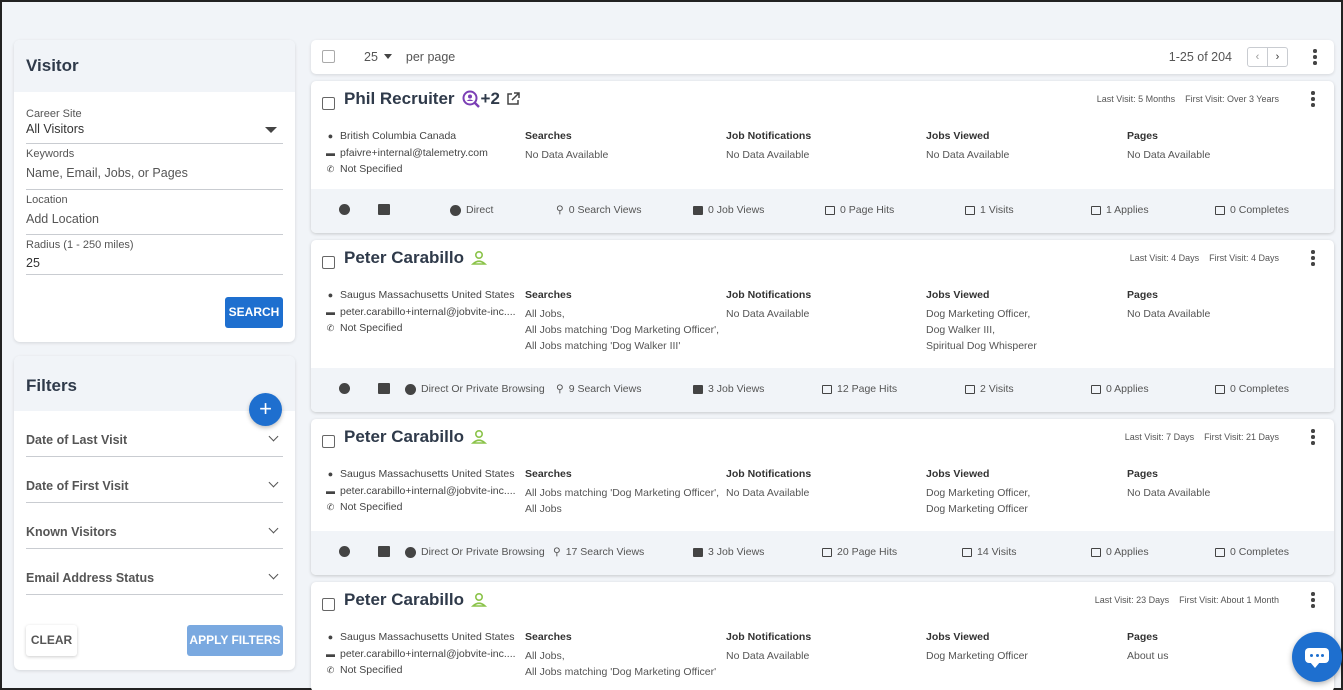  Describe the element at coordinates (1317, 657) in the screenshot. I see `chat-button` at that location.